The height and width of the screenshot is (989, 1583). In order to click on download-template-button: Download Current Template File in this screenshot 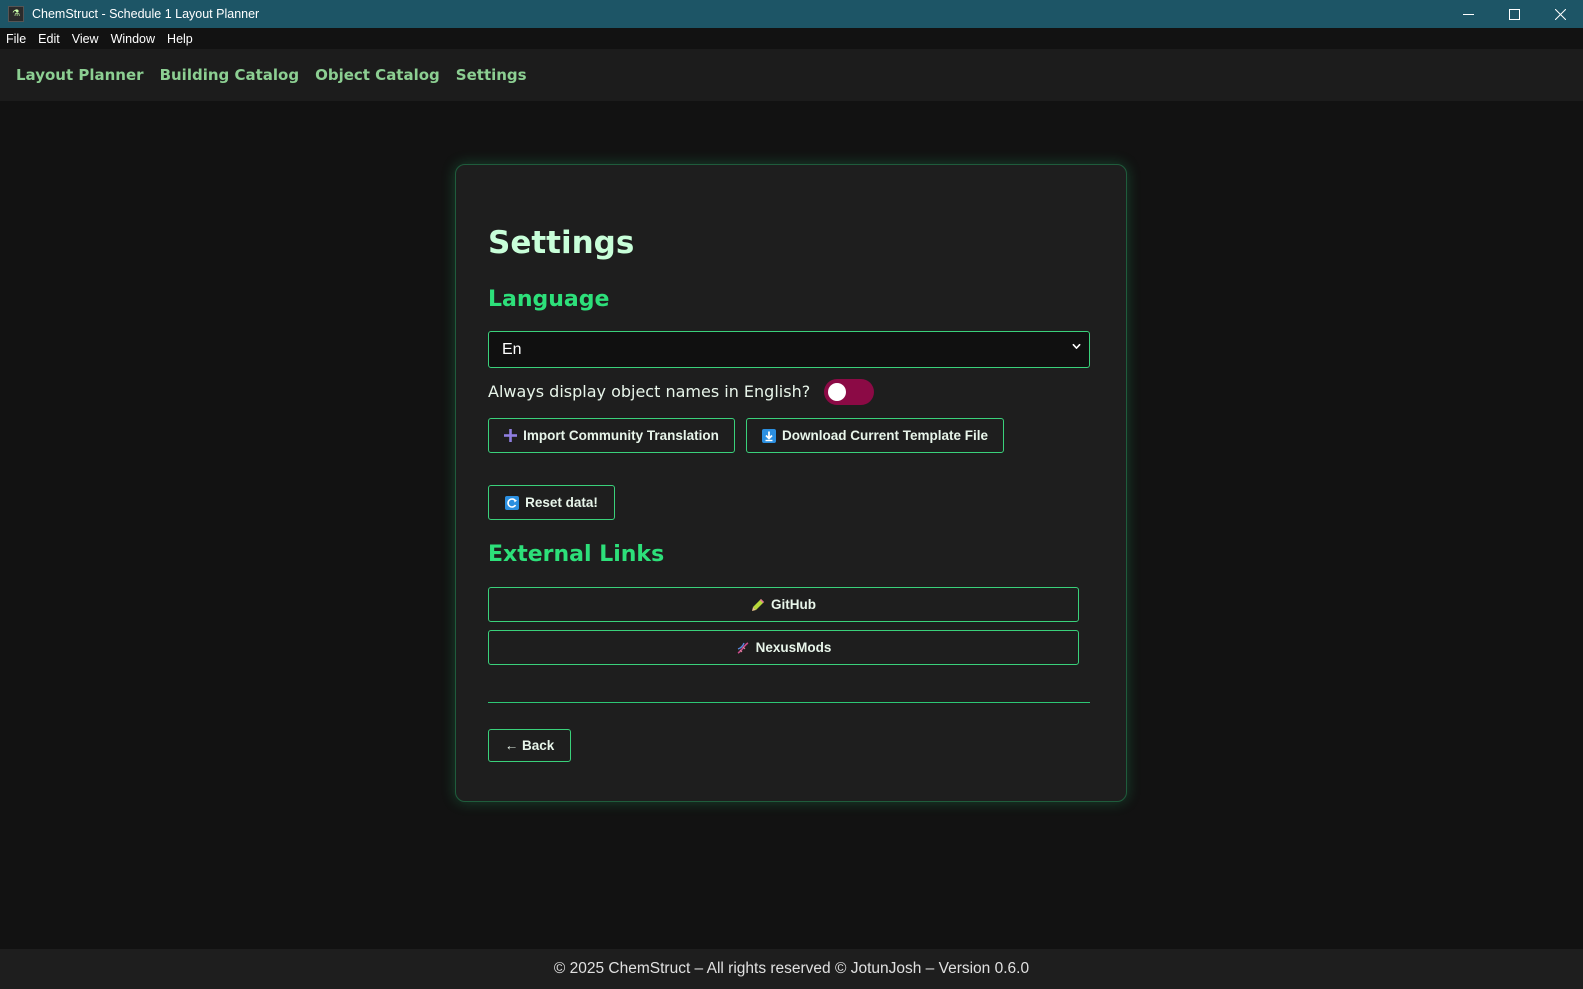, I will do `click(875, 435)`.